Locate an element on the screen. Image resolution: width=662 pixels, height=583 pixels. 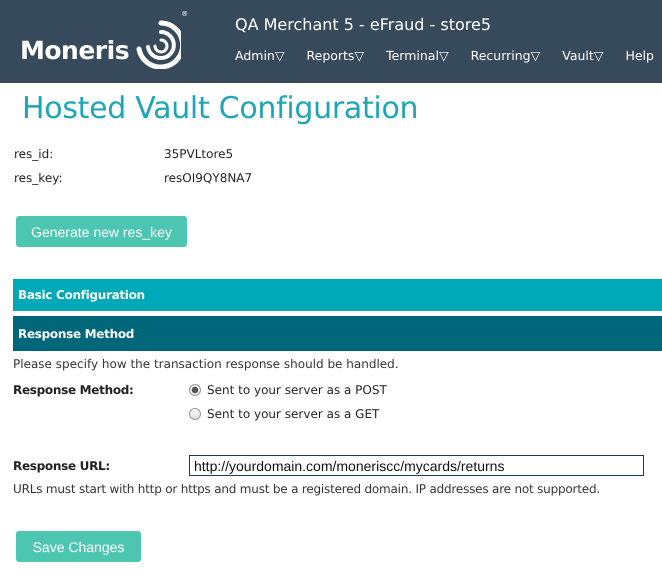
field-value: resOI9QY8NA7 is located at coordinates (208, 178).